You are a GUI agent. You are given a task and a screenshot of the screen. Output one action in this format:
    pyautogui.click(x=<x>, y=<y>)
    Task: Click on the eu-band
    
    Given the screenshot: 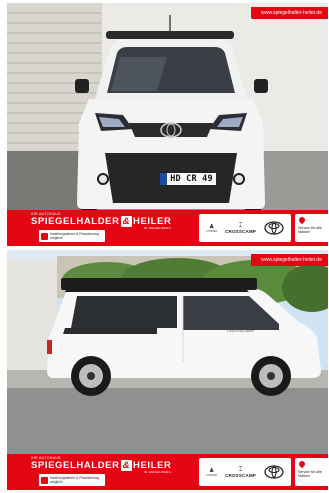 What is the action you would take?
    pyautogui.click(x=163, y=179)
    